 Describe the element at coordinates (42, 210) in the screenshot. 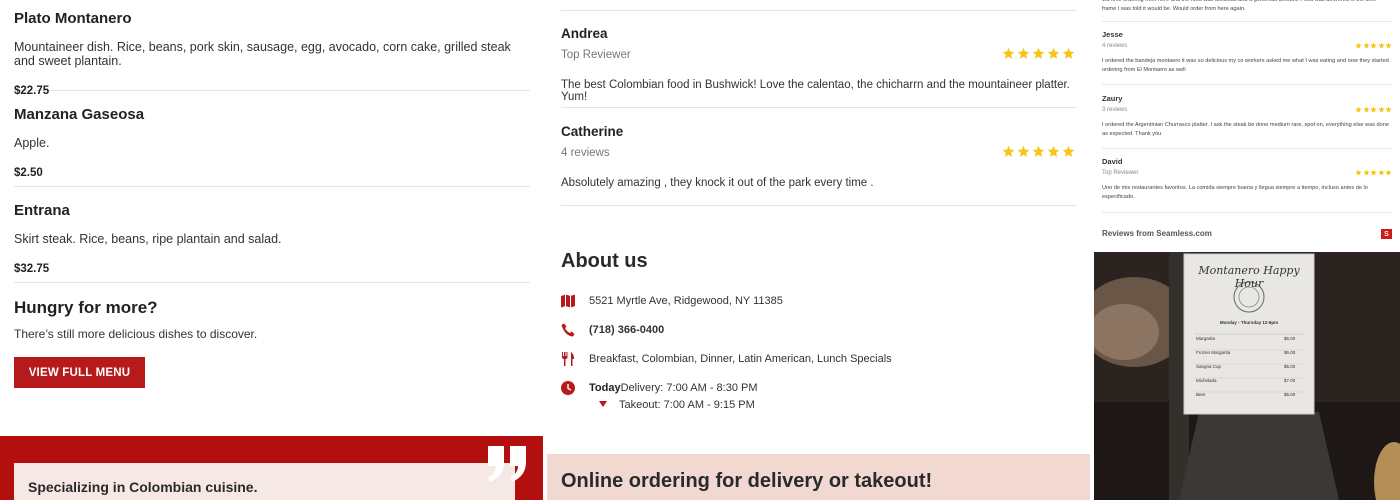

I see `menu-item-name: Entrana` at that location.